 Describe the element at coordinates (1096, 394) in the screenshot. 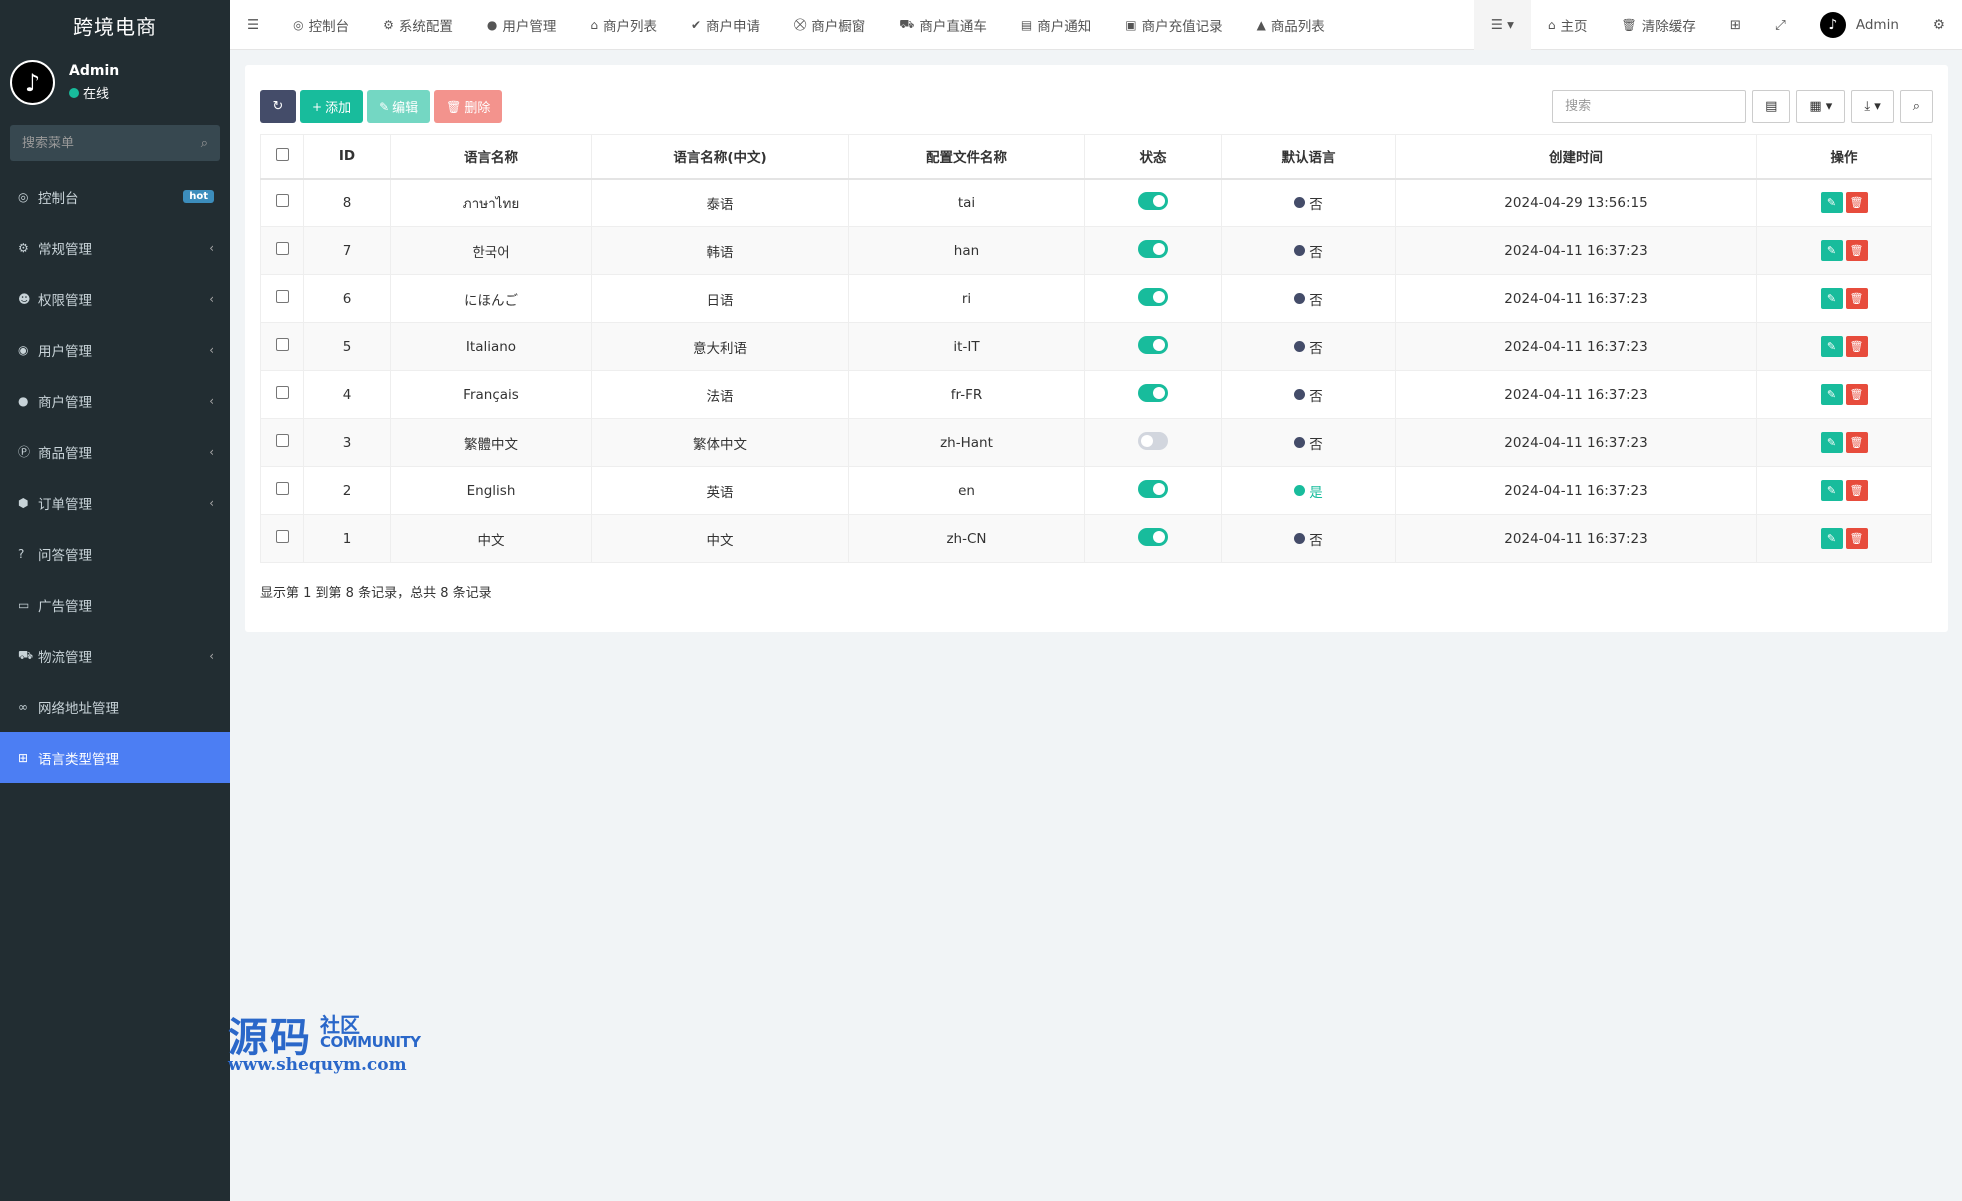

I see `table-row: 4 Français 法语 fr-FR 否 2024-04-11 16:37:23 ✎ 🗑` at that location.